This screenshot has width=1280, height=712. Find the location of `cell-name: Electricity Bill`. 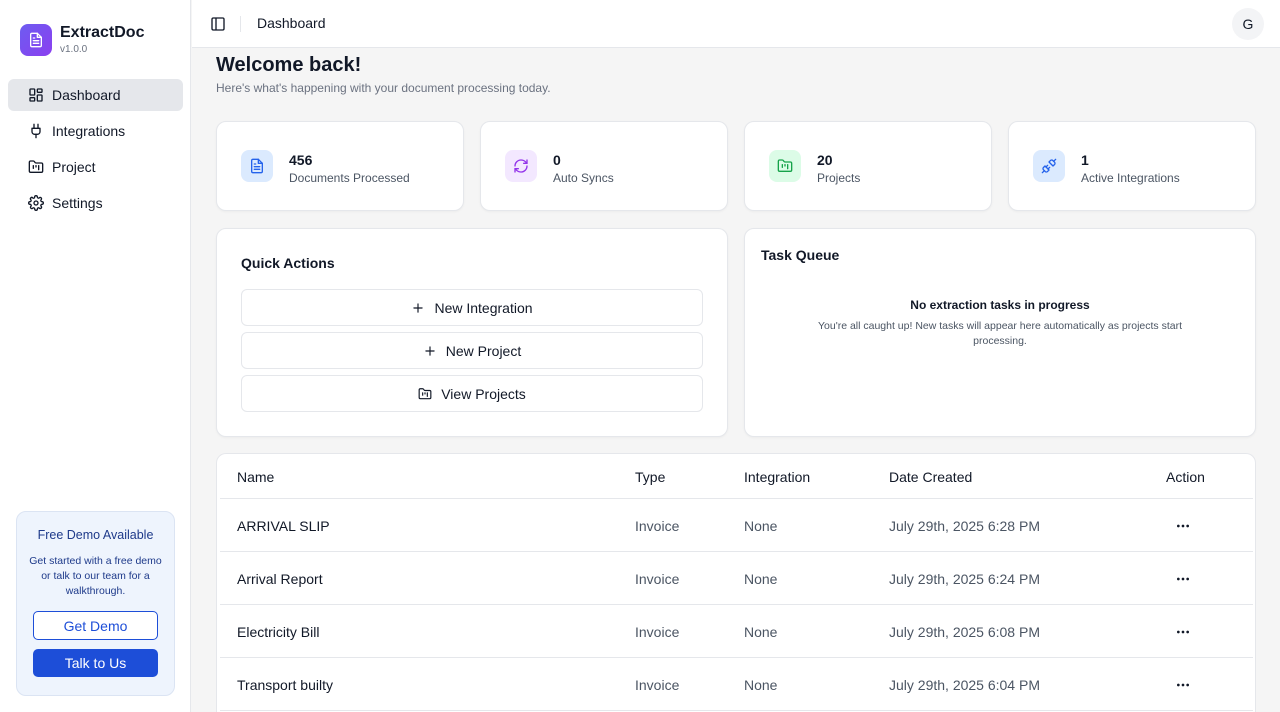

cell-name: Electricity Bill is located at coordinates (278, 632).